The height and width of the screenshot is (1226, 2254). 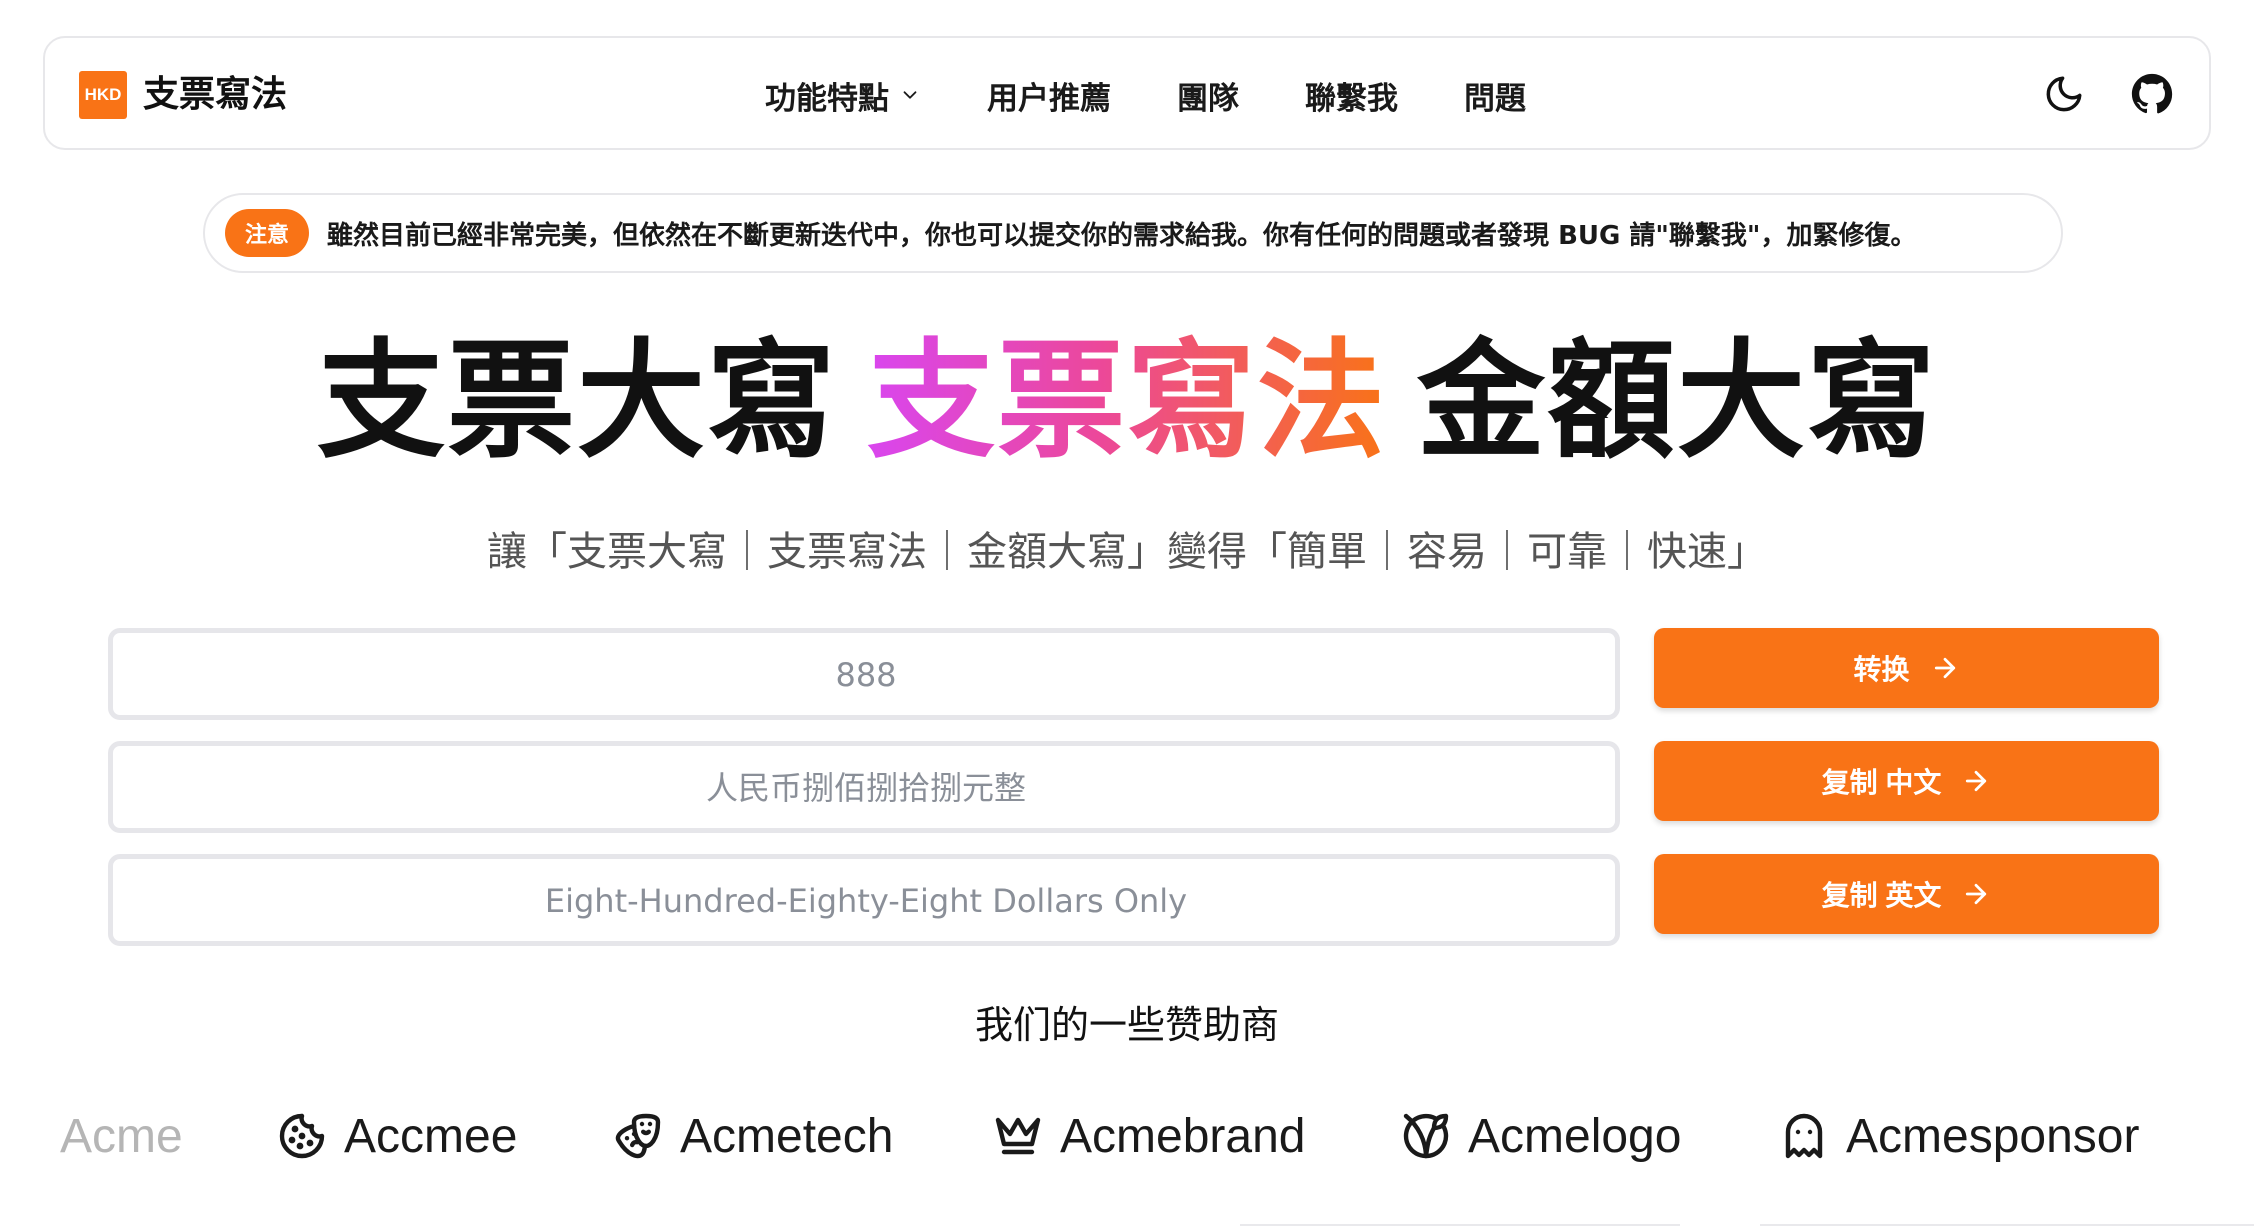 What do you see at coordinates (1881, 782) in the screenshot?
I see `copy-chinese-button-label: 复制 中文` at bounding box center [1881, 782].